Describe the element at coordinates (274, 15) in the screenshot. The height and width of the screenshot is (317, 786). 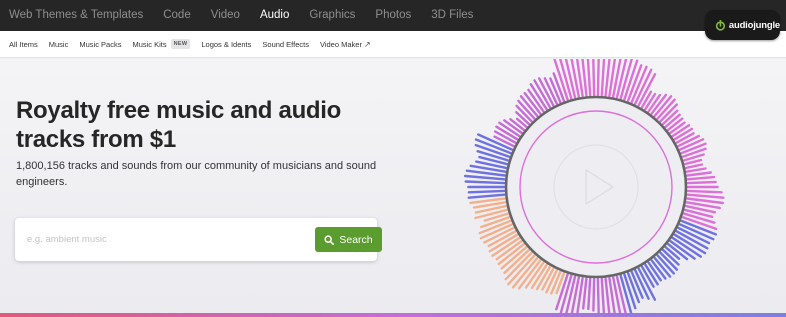
I see `nav-audio: Audio` at that location.